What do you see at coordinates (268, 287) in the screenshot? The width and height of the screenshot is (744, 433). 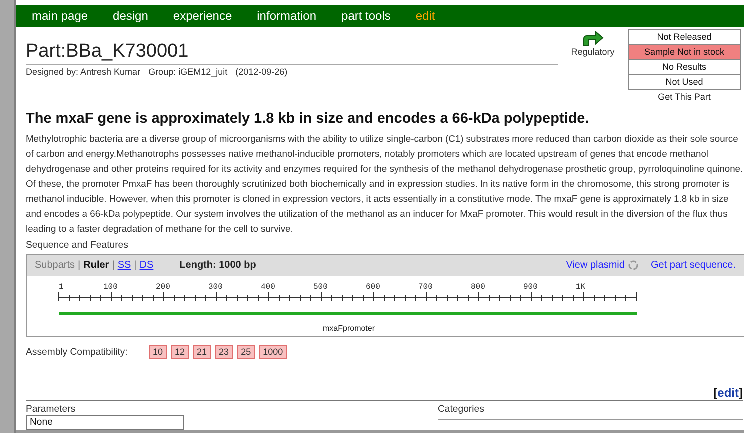 I see `ruler-label: 400` at bounding box center [268, 287].